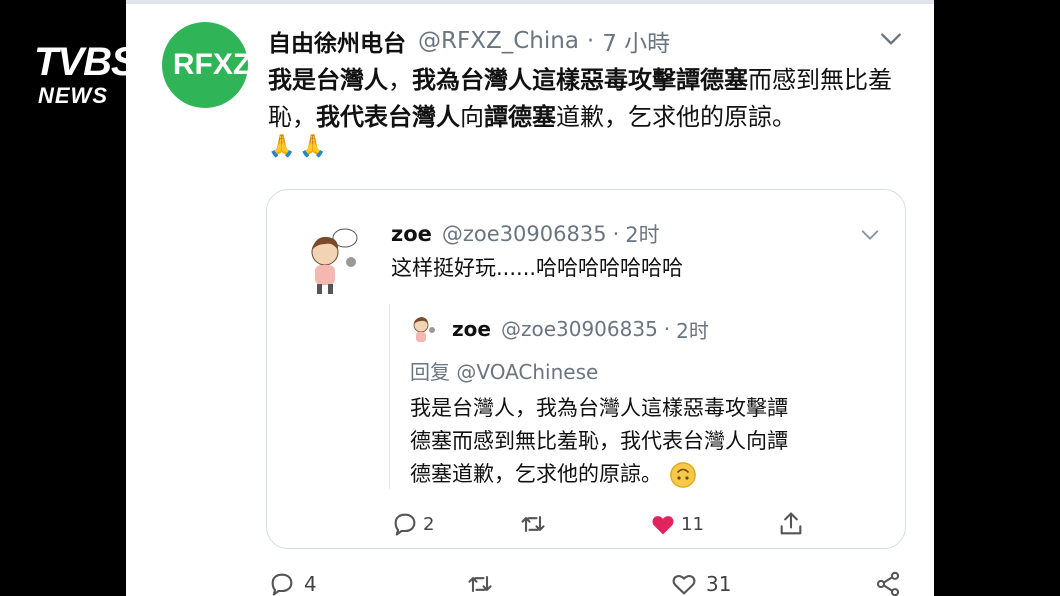 This screenshot has width=1060, height=596. What do you see at coordinates (676, 117) in the screenshot?
I see `tweet-text-part: 道歉，乞求他的原諒。` at bounding box center [676, 117].